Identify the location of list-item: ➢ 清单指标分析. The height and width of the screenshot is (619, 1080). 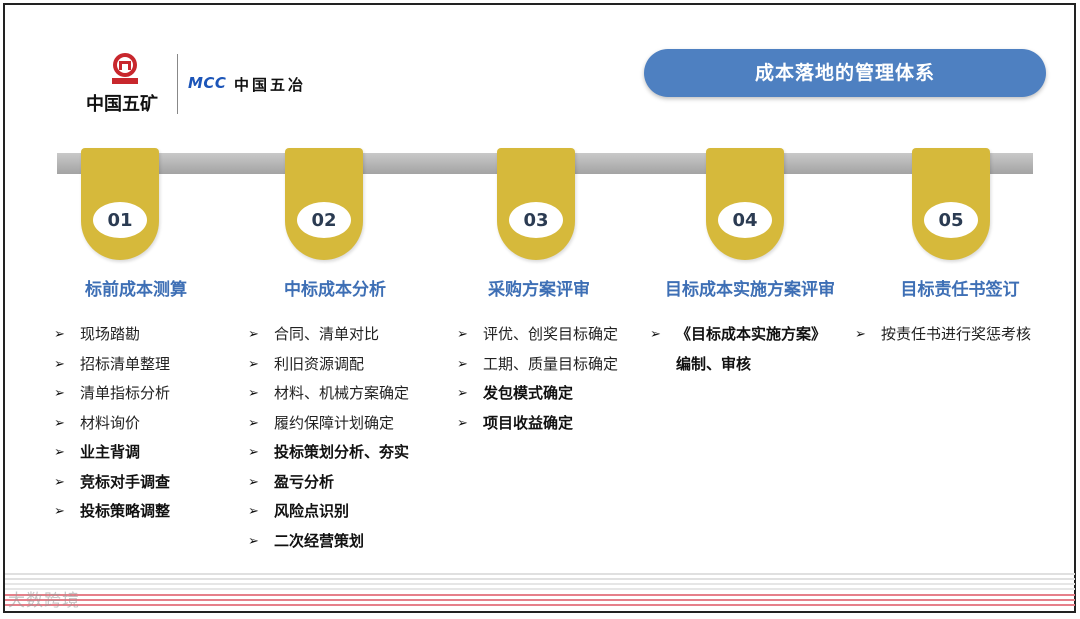
(112, 394).